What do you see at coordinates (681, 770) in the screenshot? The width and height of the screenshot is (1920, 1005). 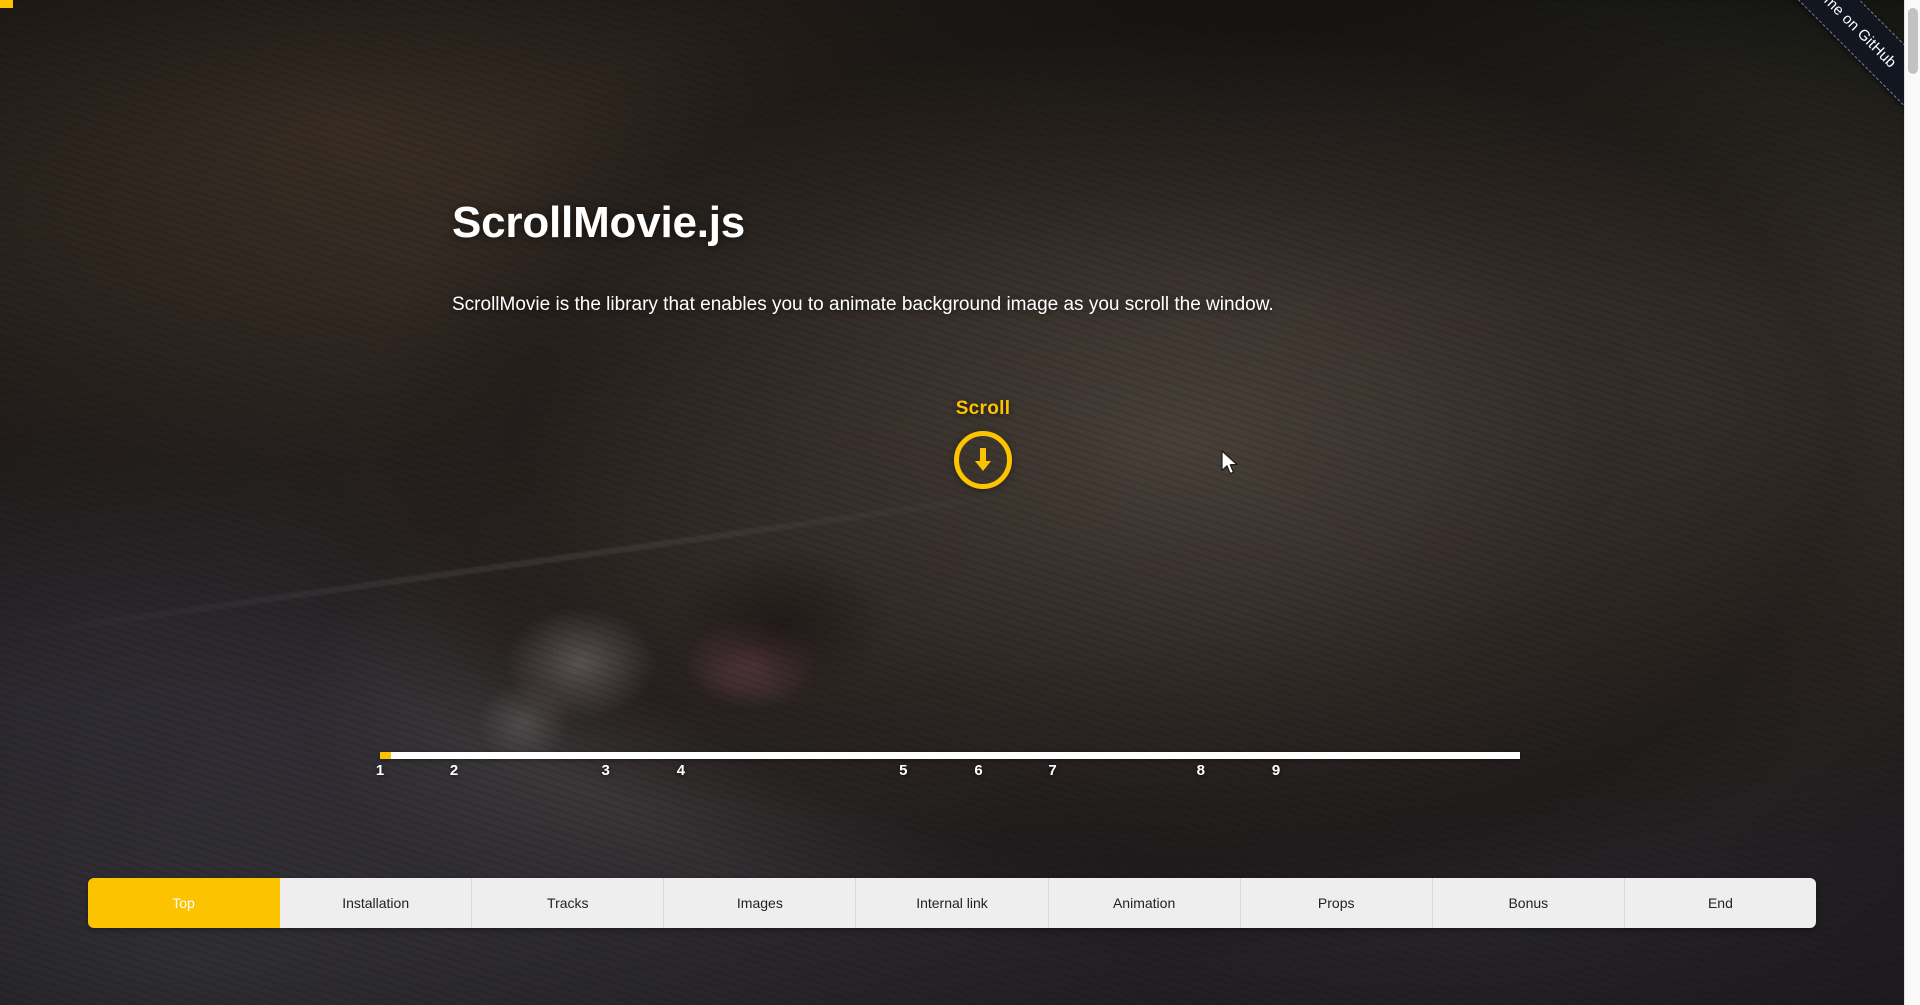 I see `track-label: 4` at bounding box center [681, 770].